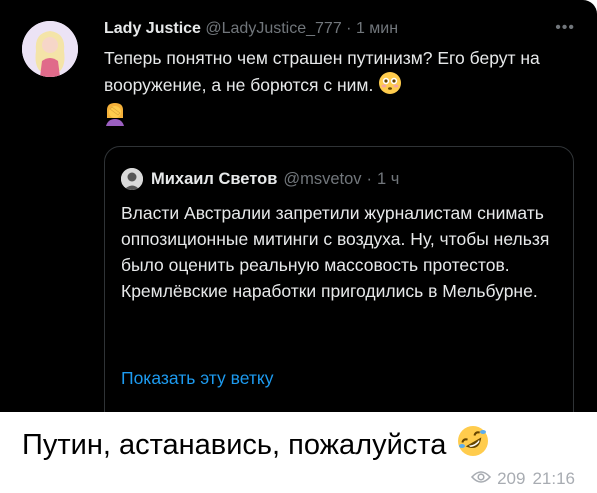 This screenshot has height=493, width=597. What do you see at coordinates (388, 179) in the screenshot?
I see `quote-time: 1 ч` at bounding box center [388, 179].